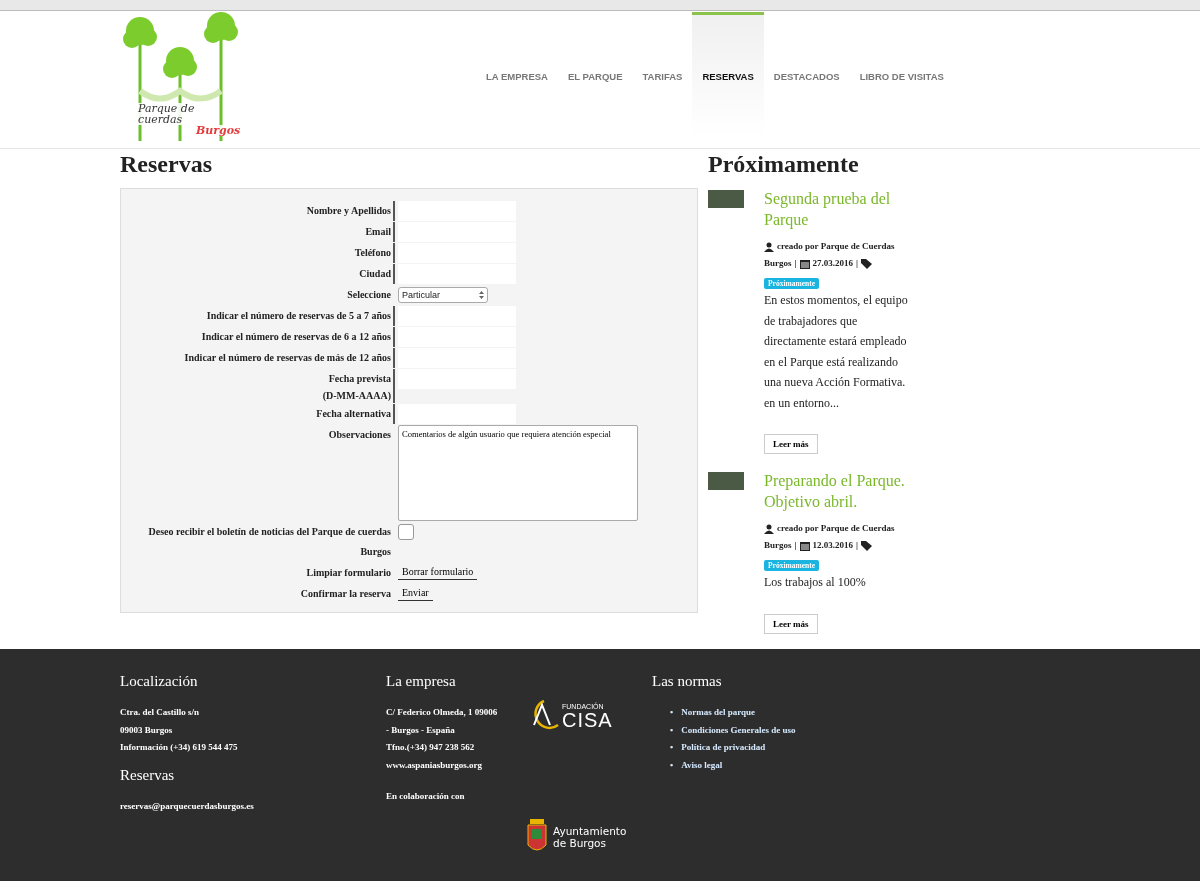  What do you see at coordinates (723, 748) in the screenshot?
I see `footer-link: Política de privacidad` at bounding box center [723, 748].